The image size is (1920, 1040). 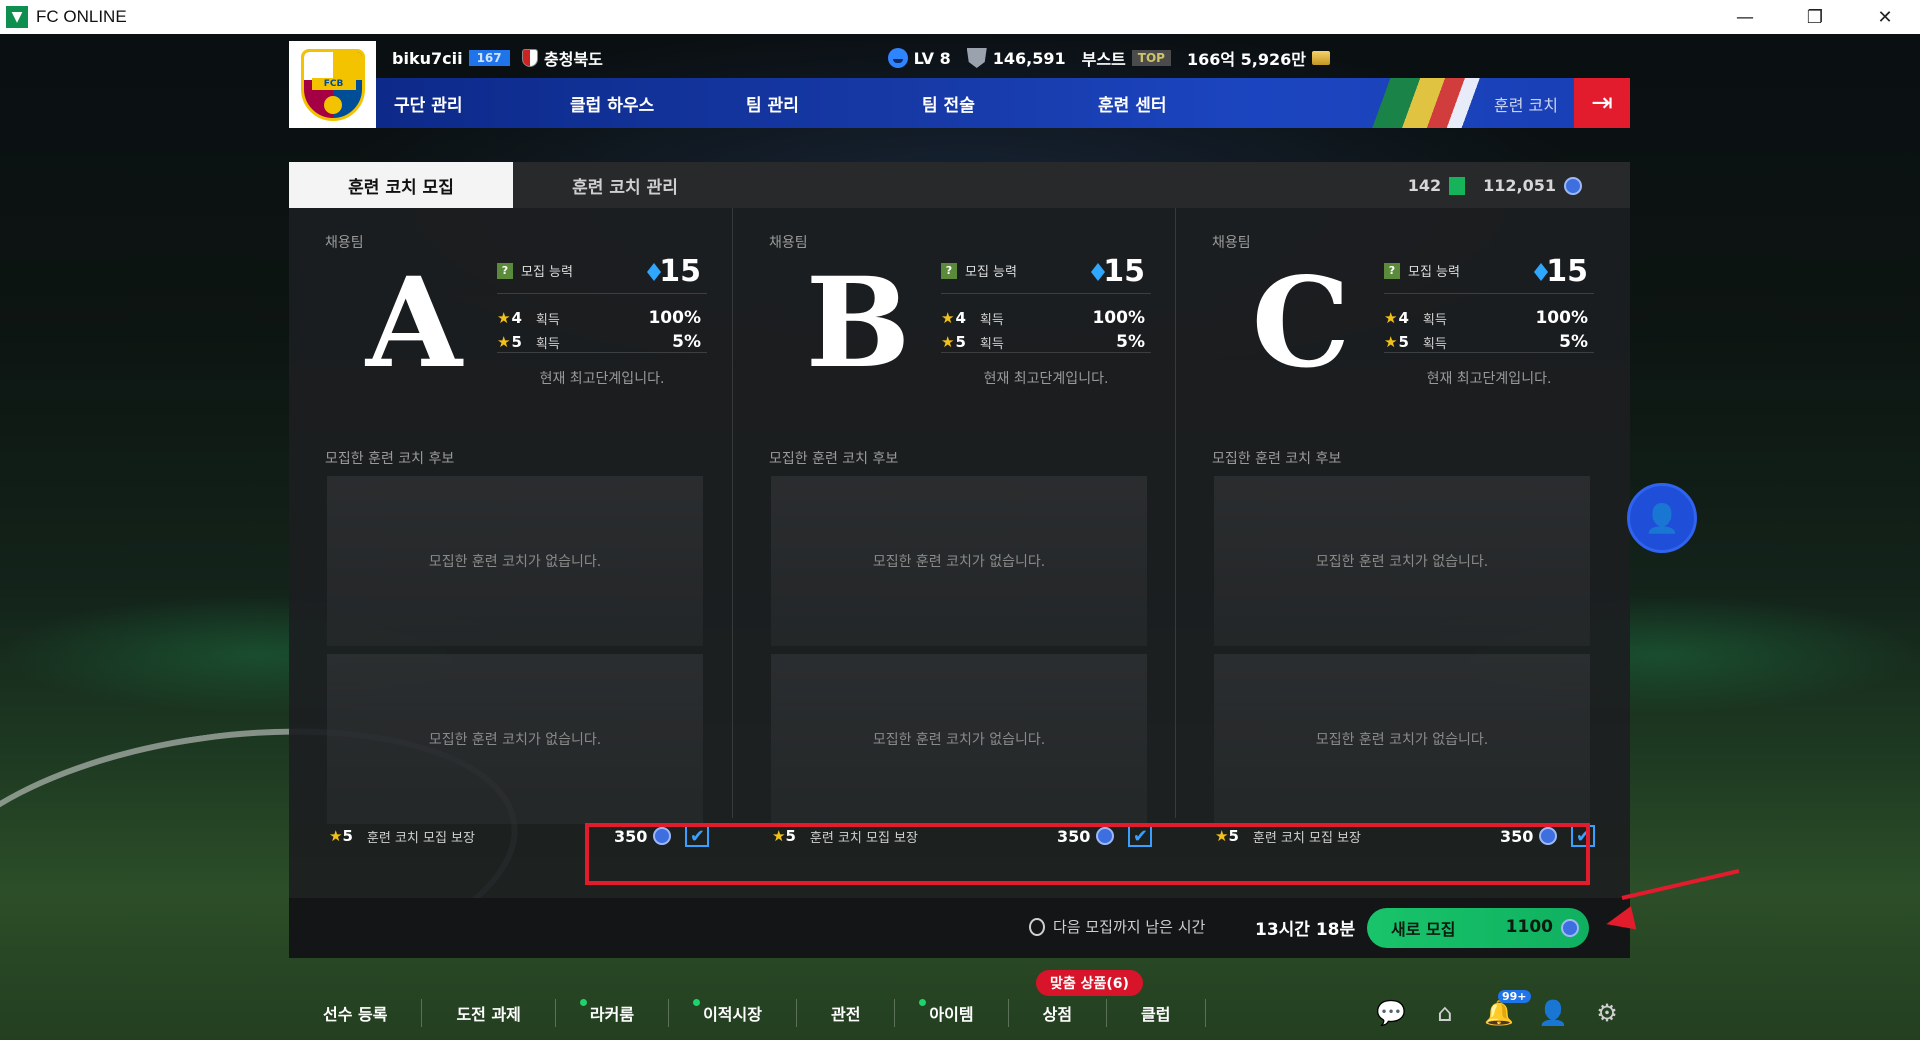 I want to click on manager-level: LV 8, so click(x=919, y=58).